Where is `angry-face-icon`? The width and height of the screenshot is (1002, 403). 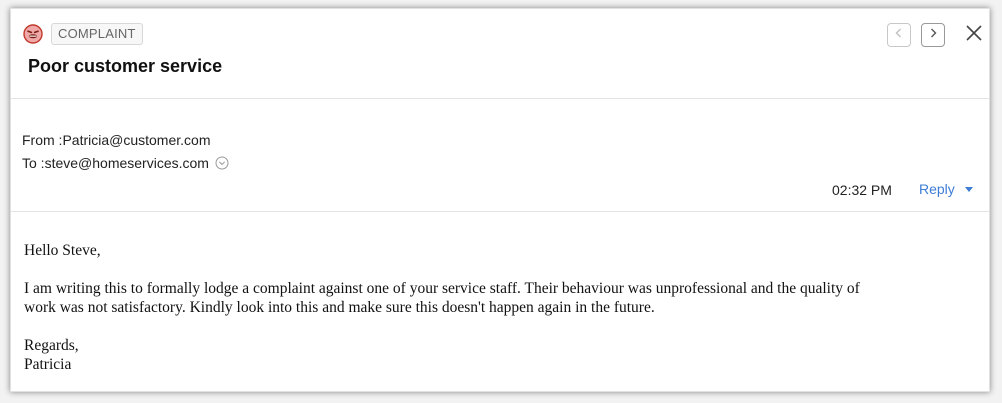
angry-face-icon is located at coordinates (33, 34).